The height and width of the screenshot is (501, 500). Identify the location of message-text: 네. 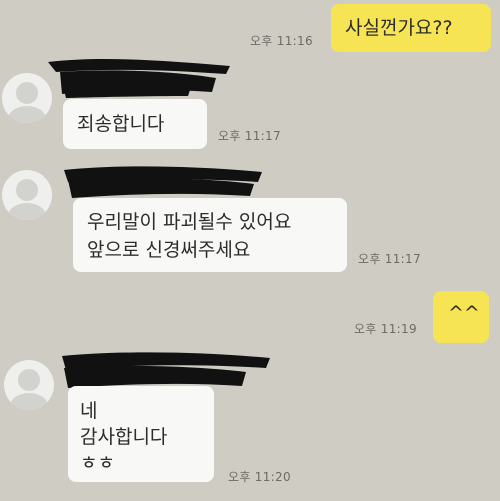
(89, 411).